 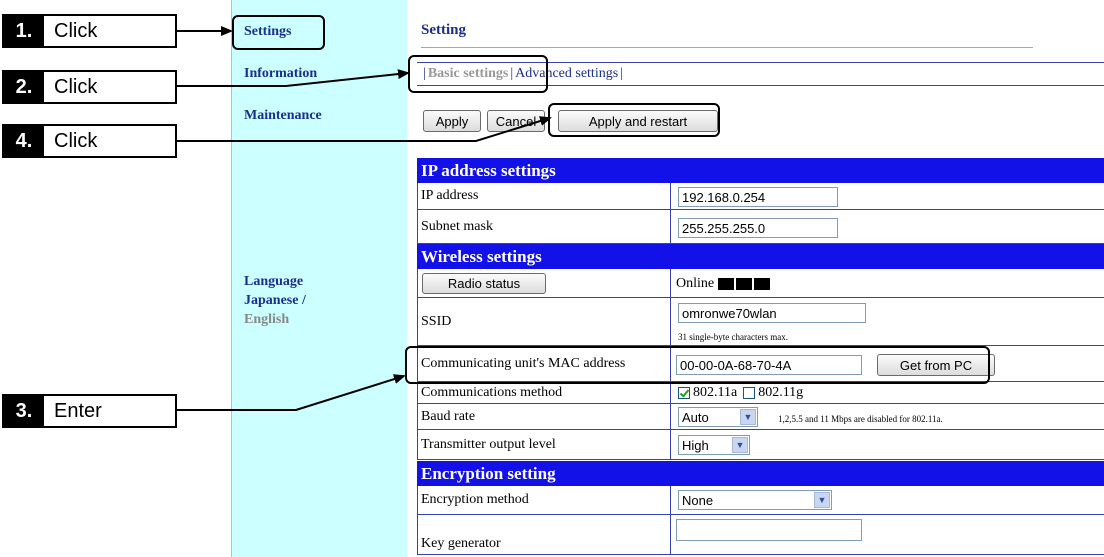 I want to click on title-divider, so click(x=727, y=47).